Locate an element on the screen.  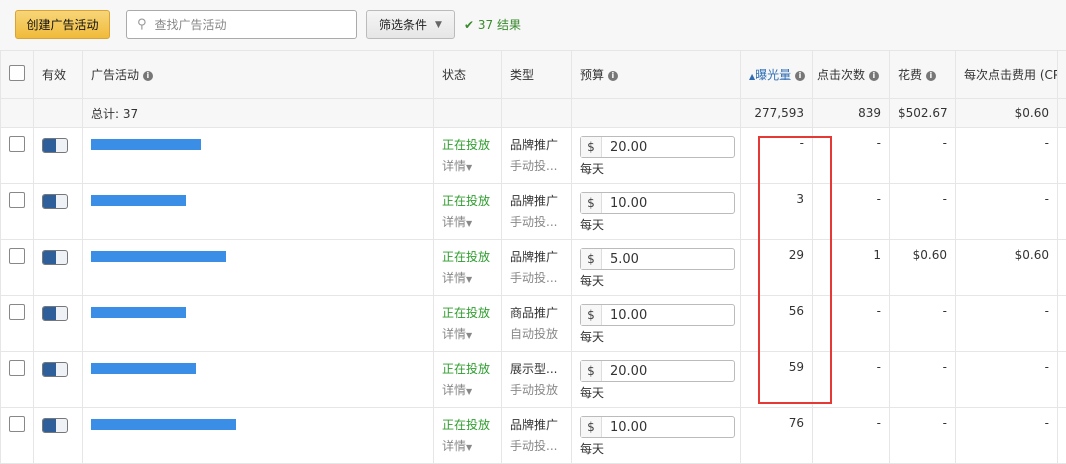
budget-period: 每天 is located at coordinates (656, 168).